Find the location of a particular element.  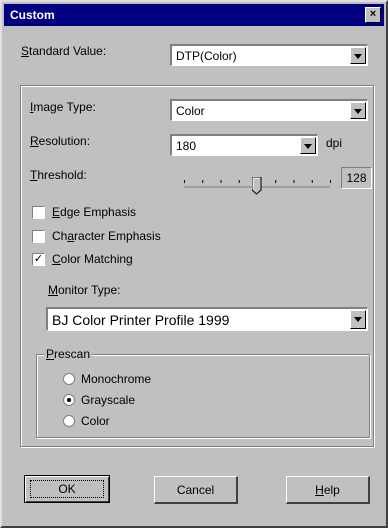

help-button-label: Help is located at coordinates (327, 490).